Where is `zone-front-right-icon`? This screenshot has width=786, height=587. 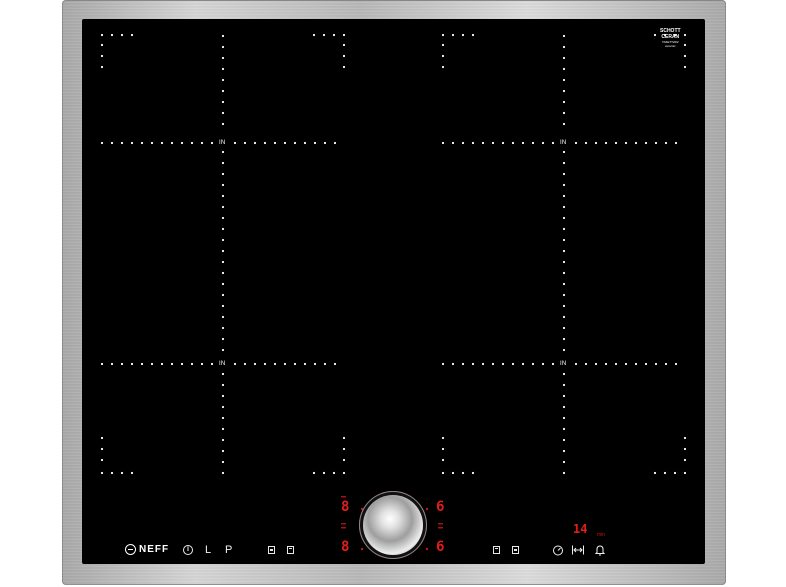
zone-front-right-icon is located at coordinates (515, 550).